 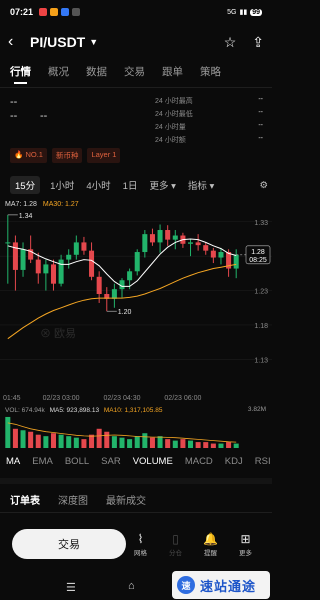 What do you see at coordinates (28, 155) in the screenshot?
I see `tag-rank: 🔥 NO.1` at bounding box center [28, 155].